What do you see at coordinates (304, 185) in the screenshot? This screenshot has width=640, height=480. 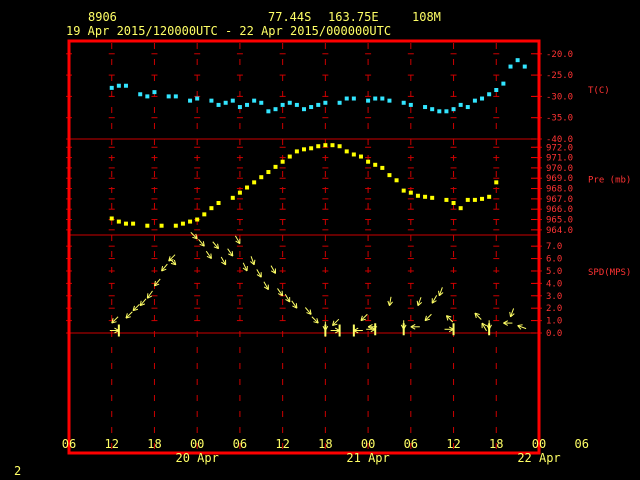 I see `pressure-series` at bounding box center [304, 185].